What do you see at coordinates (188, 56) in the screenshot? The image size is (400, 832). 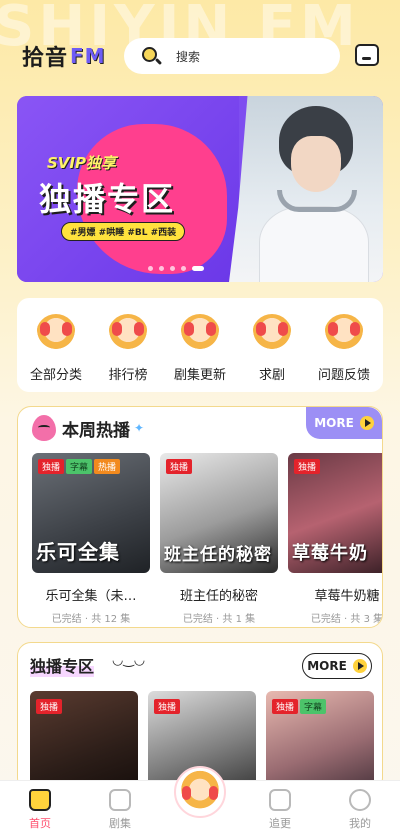 I see `search-placeholder: 搜索` at bounding box center [188, 56].